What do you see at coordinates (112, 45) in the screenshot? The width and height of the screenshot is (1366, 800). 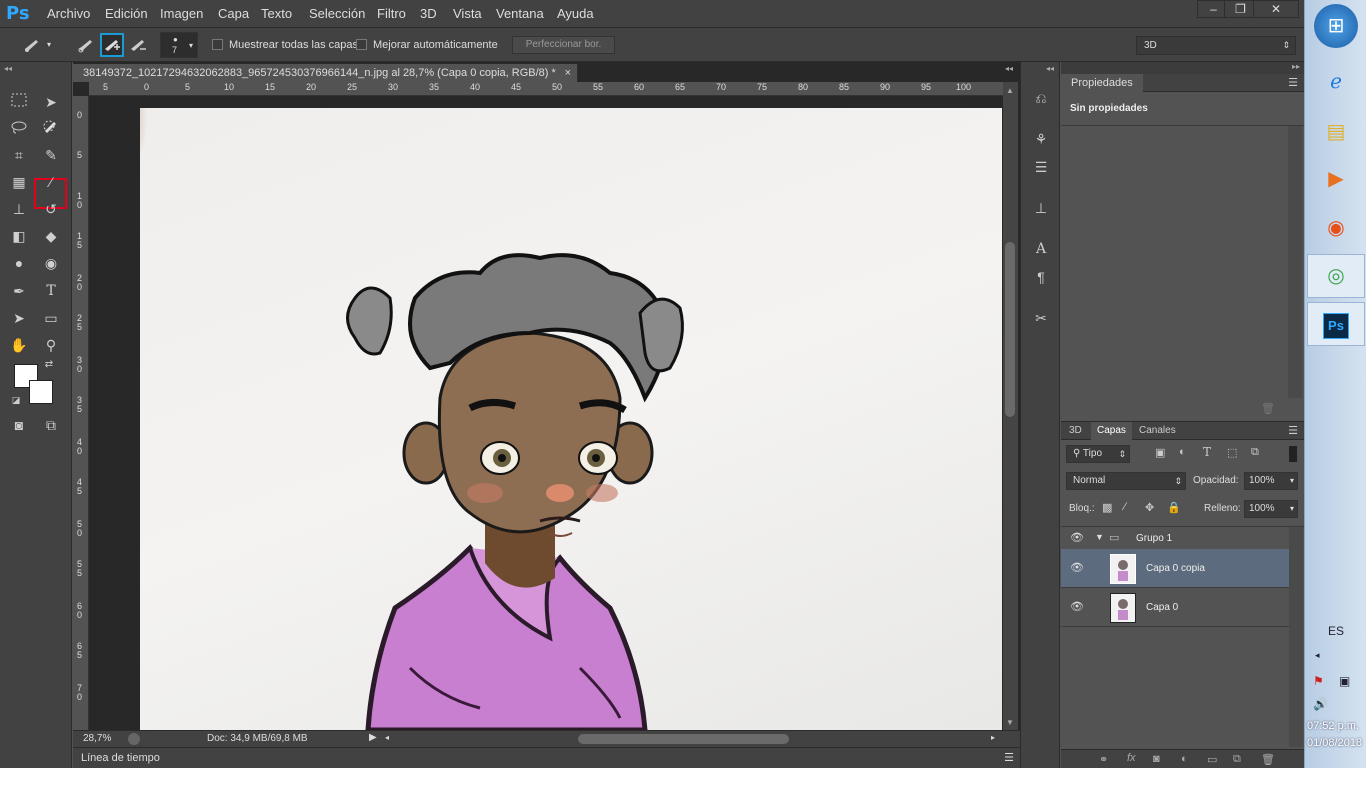 I see `add-to-selection-brush-icon` at bounding box center [112, 45].